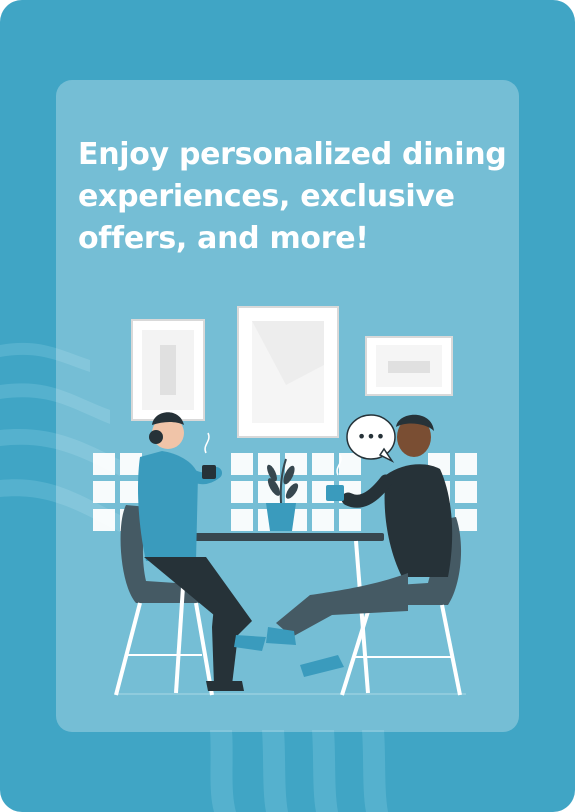  What do you see at coordinates (291, 694) in the screenshot?
I see `floor-line` at bounding box center [291, 694].